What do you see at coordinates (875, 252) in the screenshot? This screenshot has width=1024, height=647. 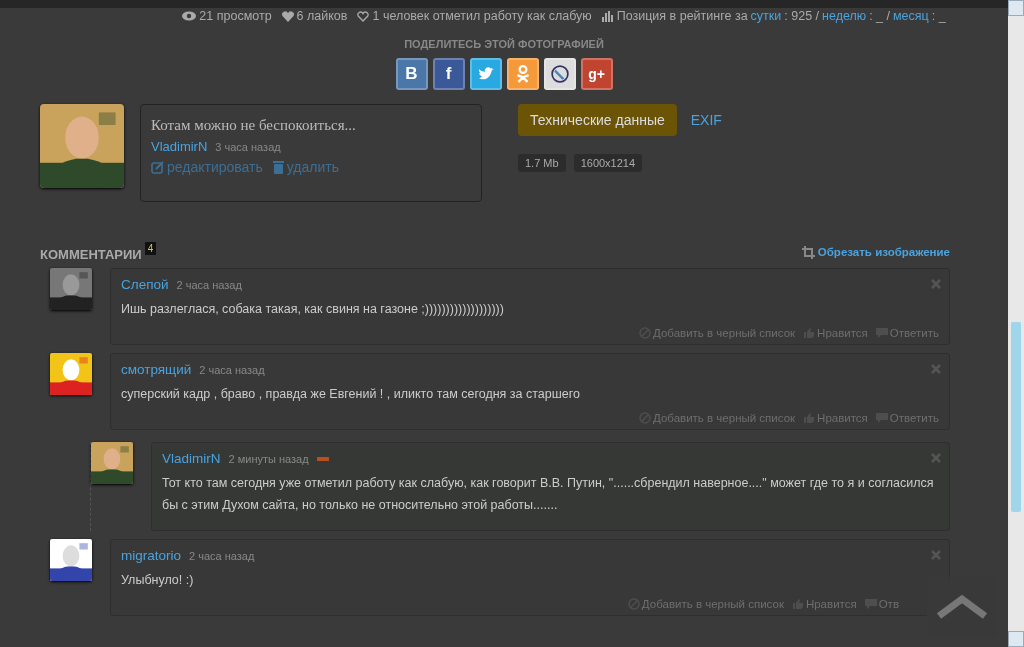 I see `crop-image-link: Обрезать изображение` at bounding box center [875, 252].